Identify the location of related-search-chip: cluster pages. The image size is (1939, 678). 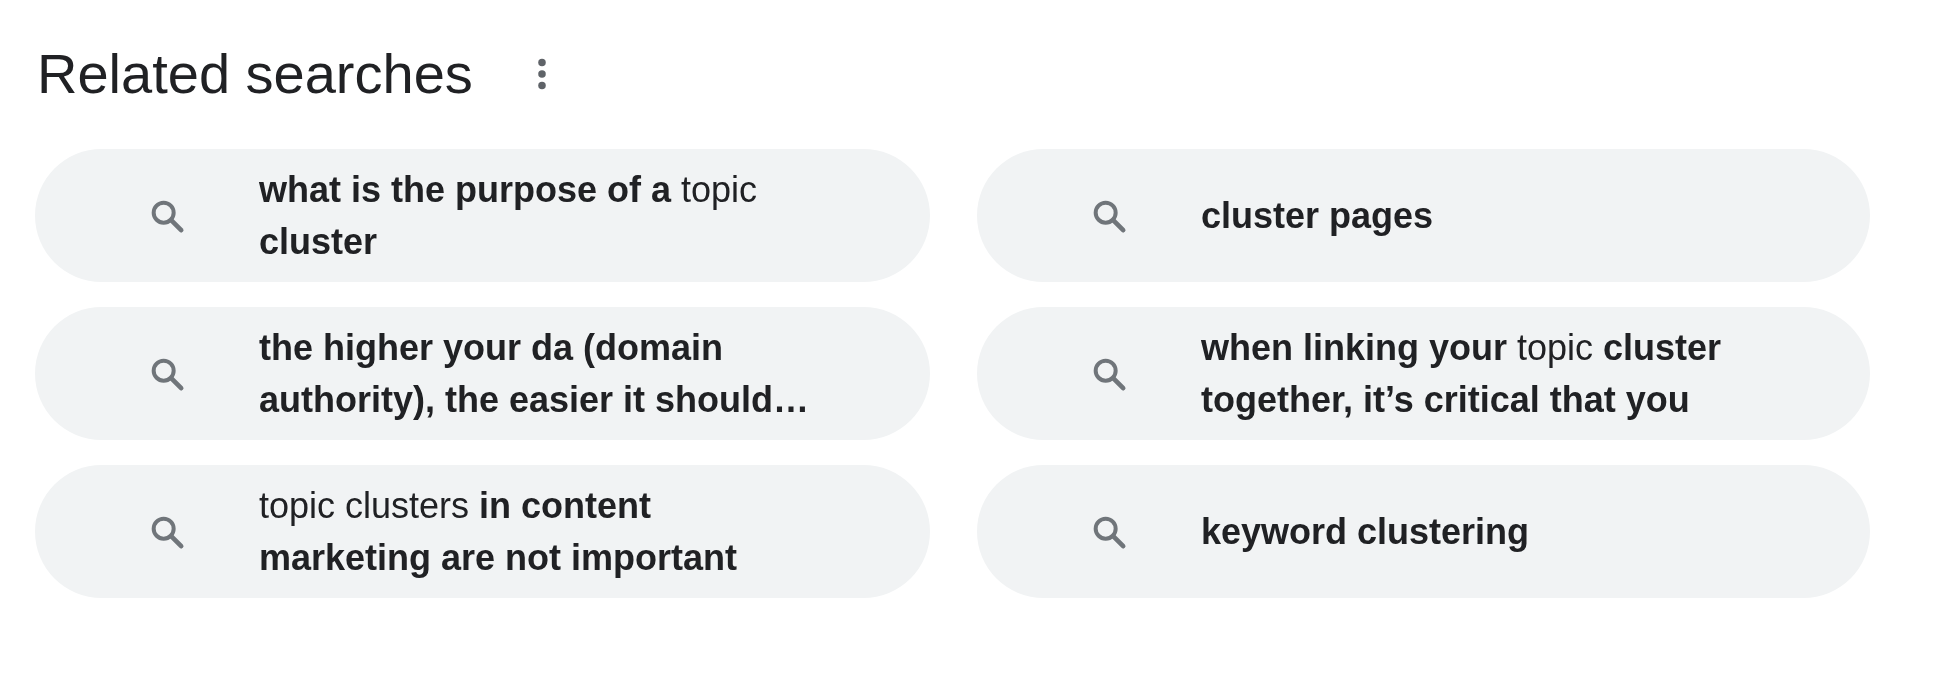
(1423, 216).